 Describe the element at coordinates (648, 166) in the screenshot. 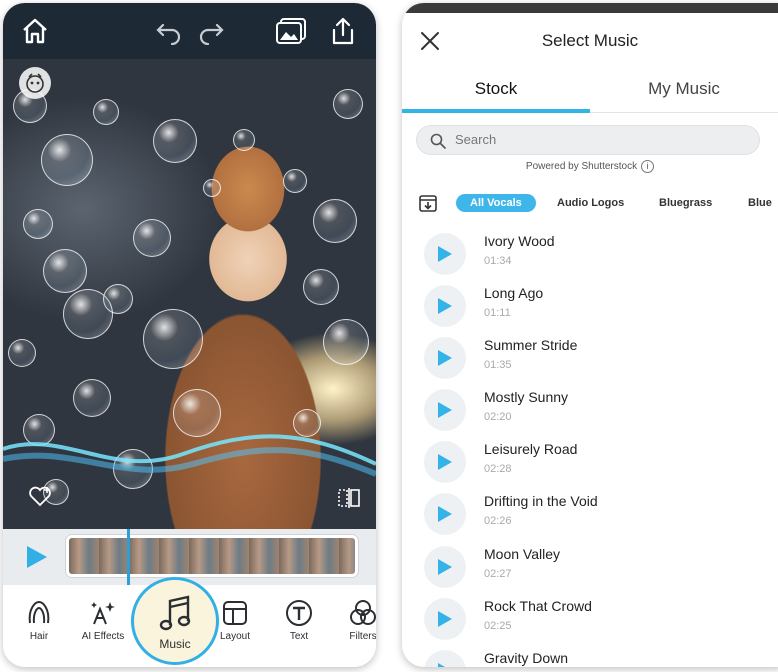

I see `info-icon: i` at that location.